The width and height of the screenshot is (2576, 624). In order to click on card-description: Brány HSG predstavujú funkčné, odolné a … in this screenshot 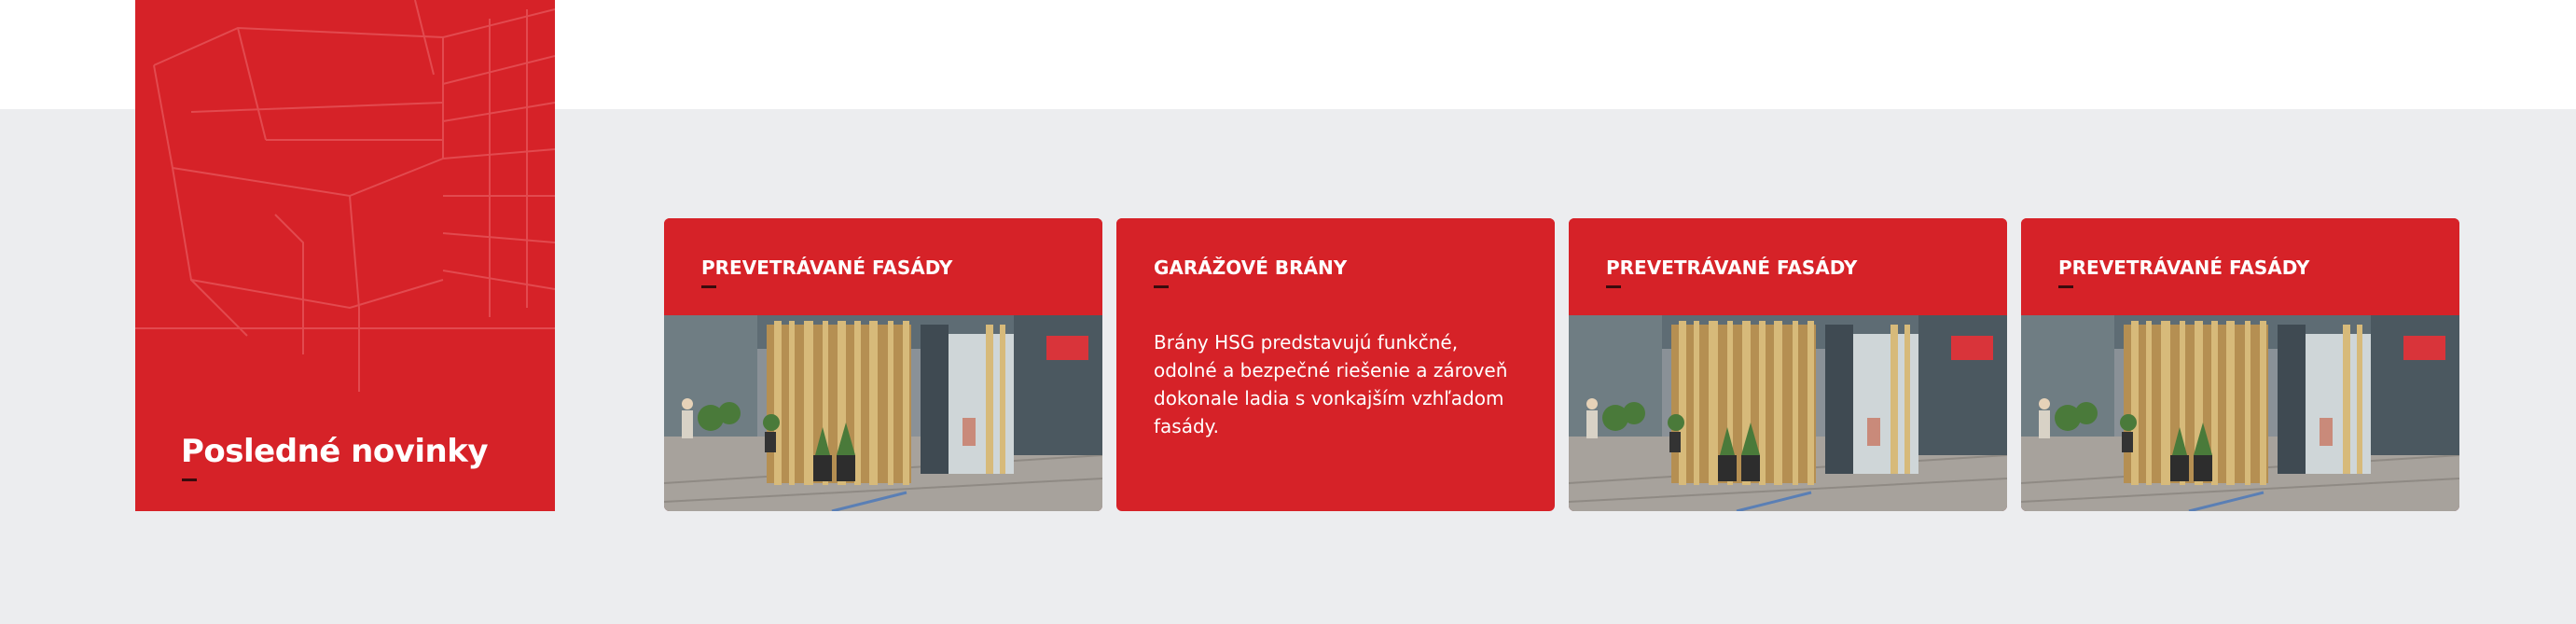, I will do `click(1331, 384)`.